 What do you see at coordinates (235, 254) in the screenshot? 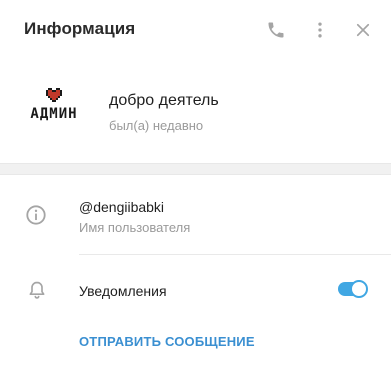
I see `row-divider` at bounding box center [235, 254].